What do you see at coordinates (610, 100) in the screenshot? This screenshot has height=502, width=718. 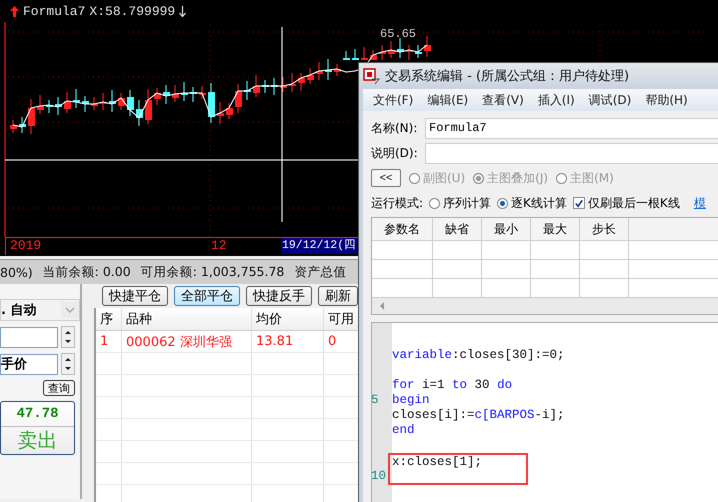 I see `menu-item: 调试(D)` at bounding box center [610, 100].